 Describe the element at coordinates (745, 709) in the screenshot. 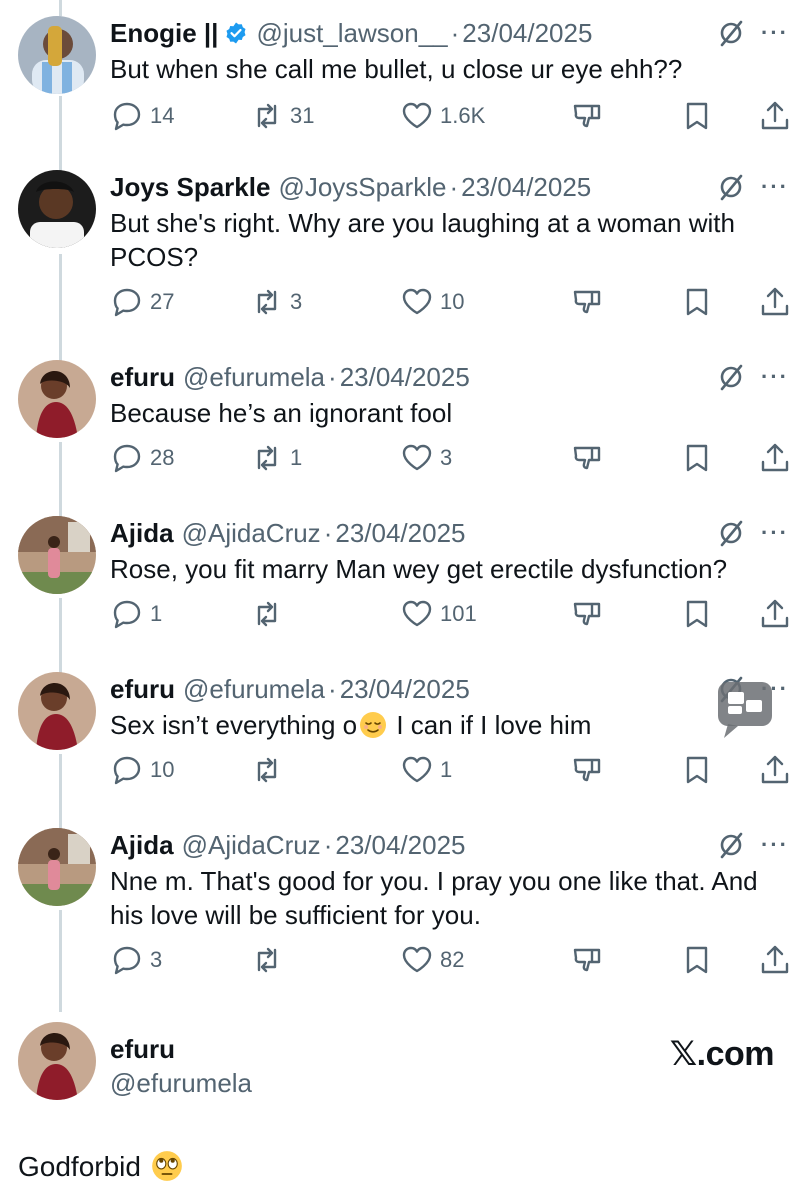

I see `chat-bubble-icon` at that location.